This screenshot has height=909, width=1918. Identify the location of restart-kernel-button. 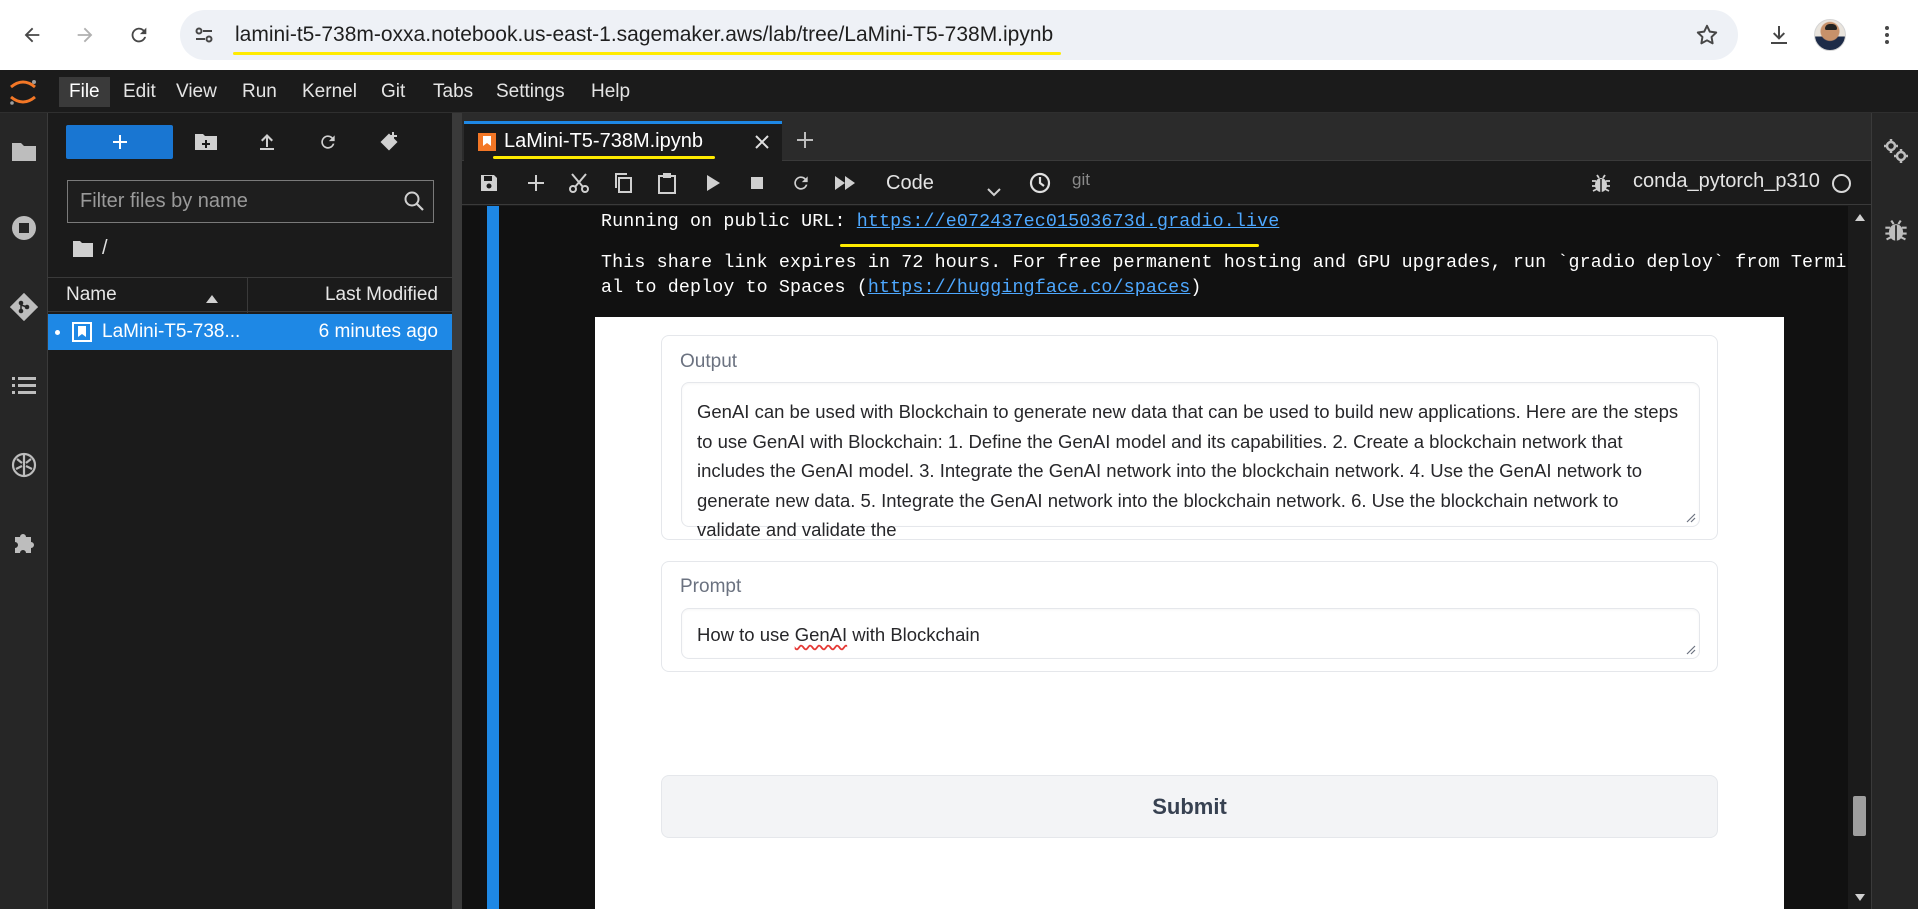
(801, 183).